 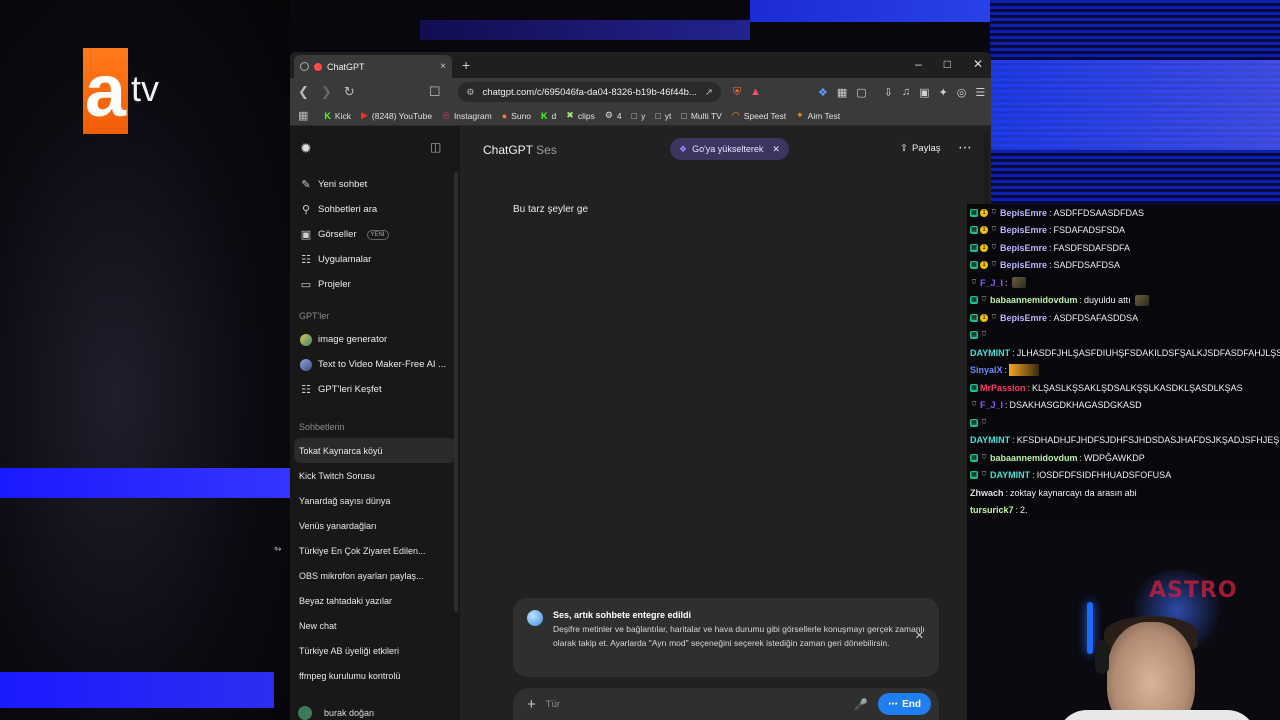 I want to click on bookmark-item: ◠ Speed Test, so click(x=759, y=115).